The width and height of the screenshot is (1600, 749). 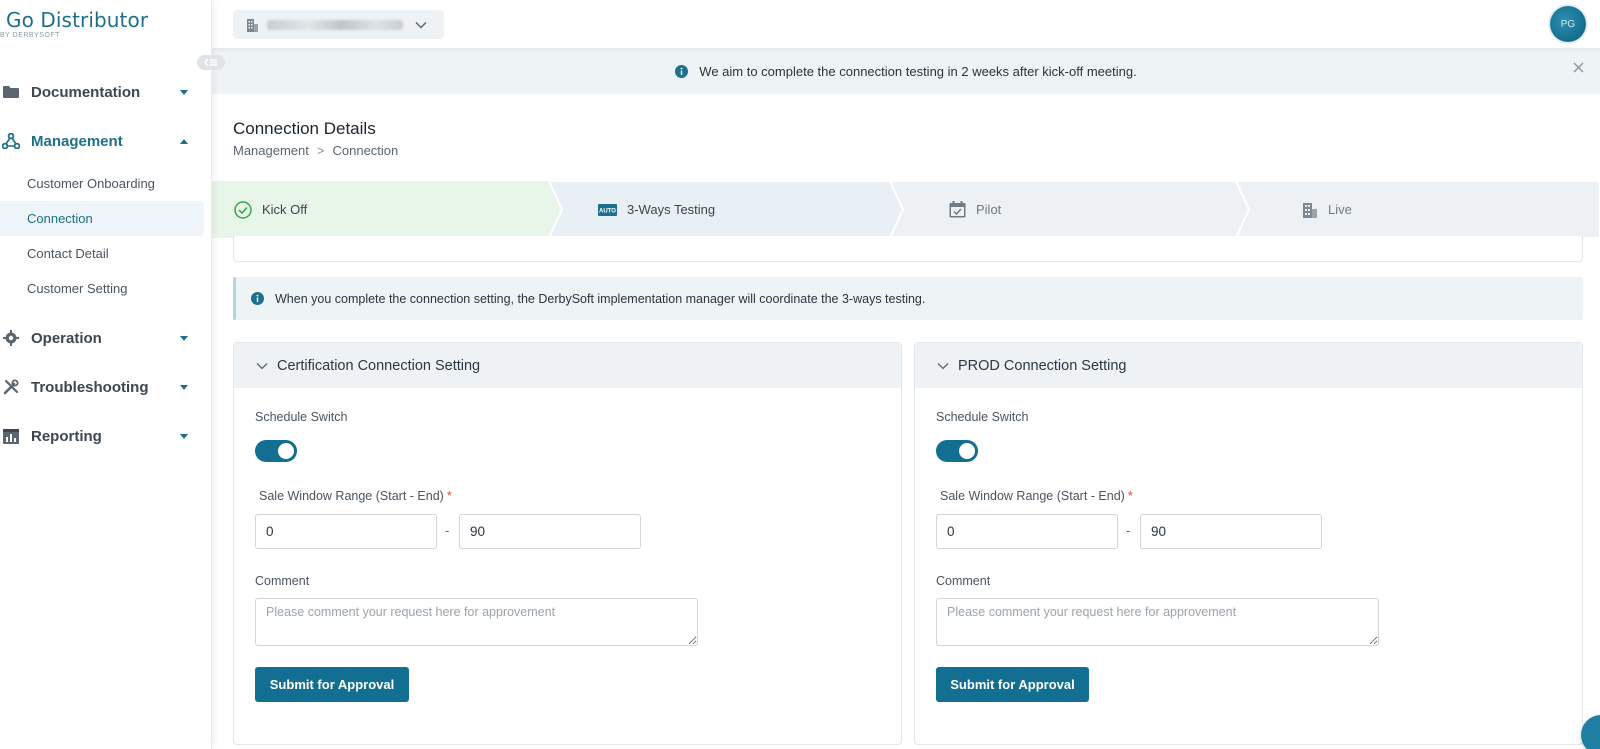 I want to click on panel-header: Certification Connection Setting, so click(x=567, y=365).